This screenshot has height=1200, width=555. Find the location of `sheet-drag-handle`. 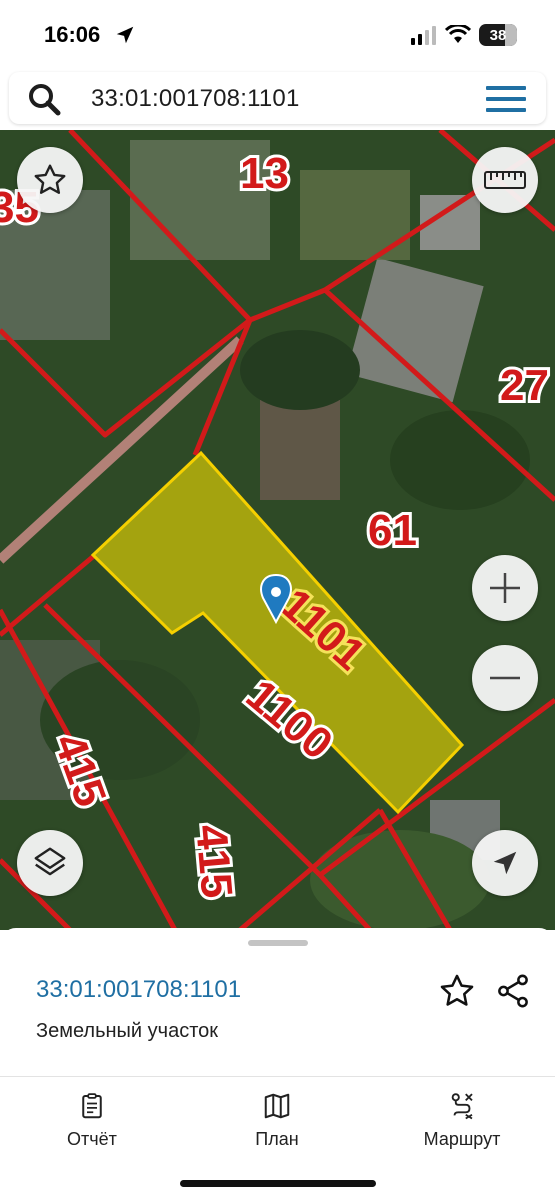

sheet-drag-handle is located at coordinates (278, 943).